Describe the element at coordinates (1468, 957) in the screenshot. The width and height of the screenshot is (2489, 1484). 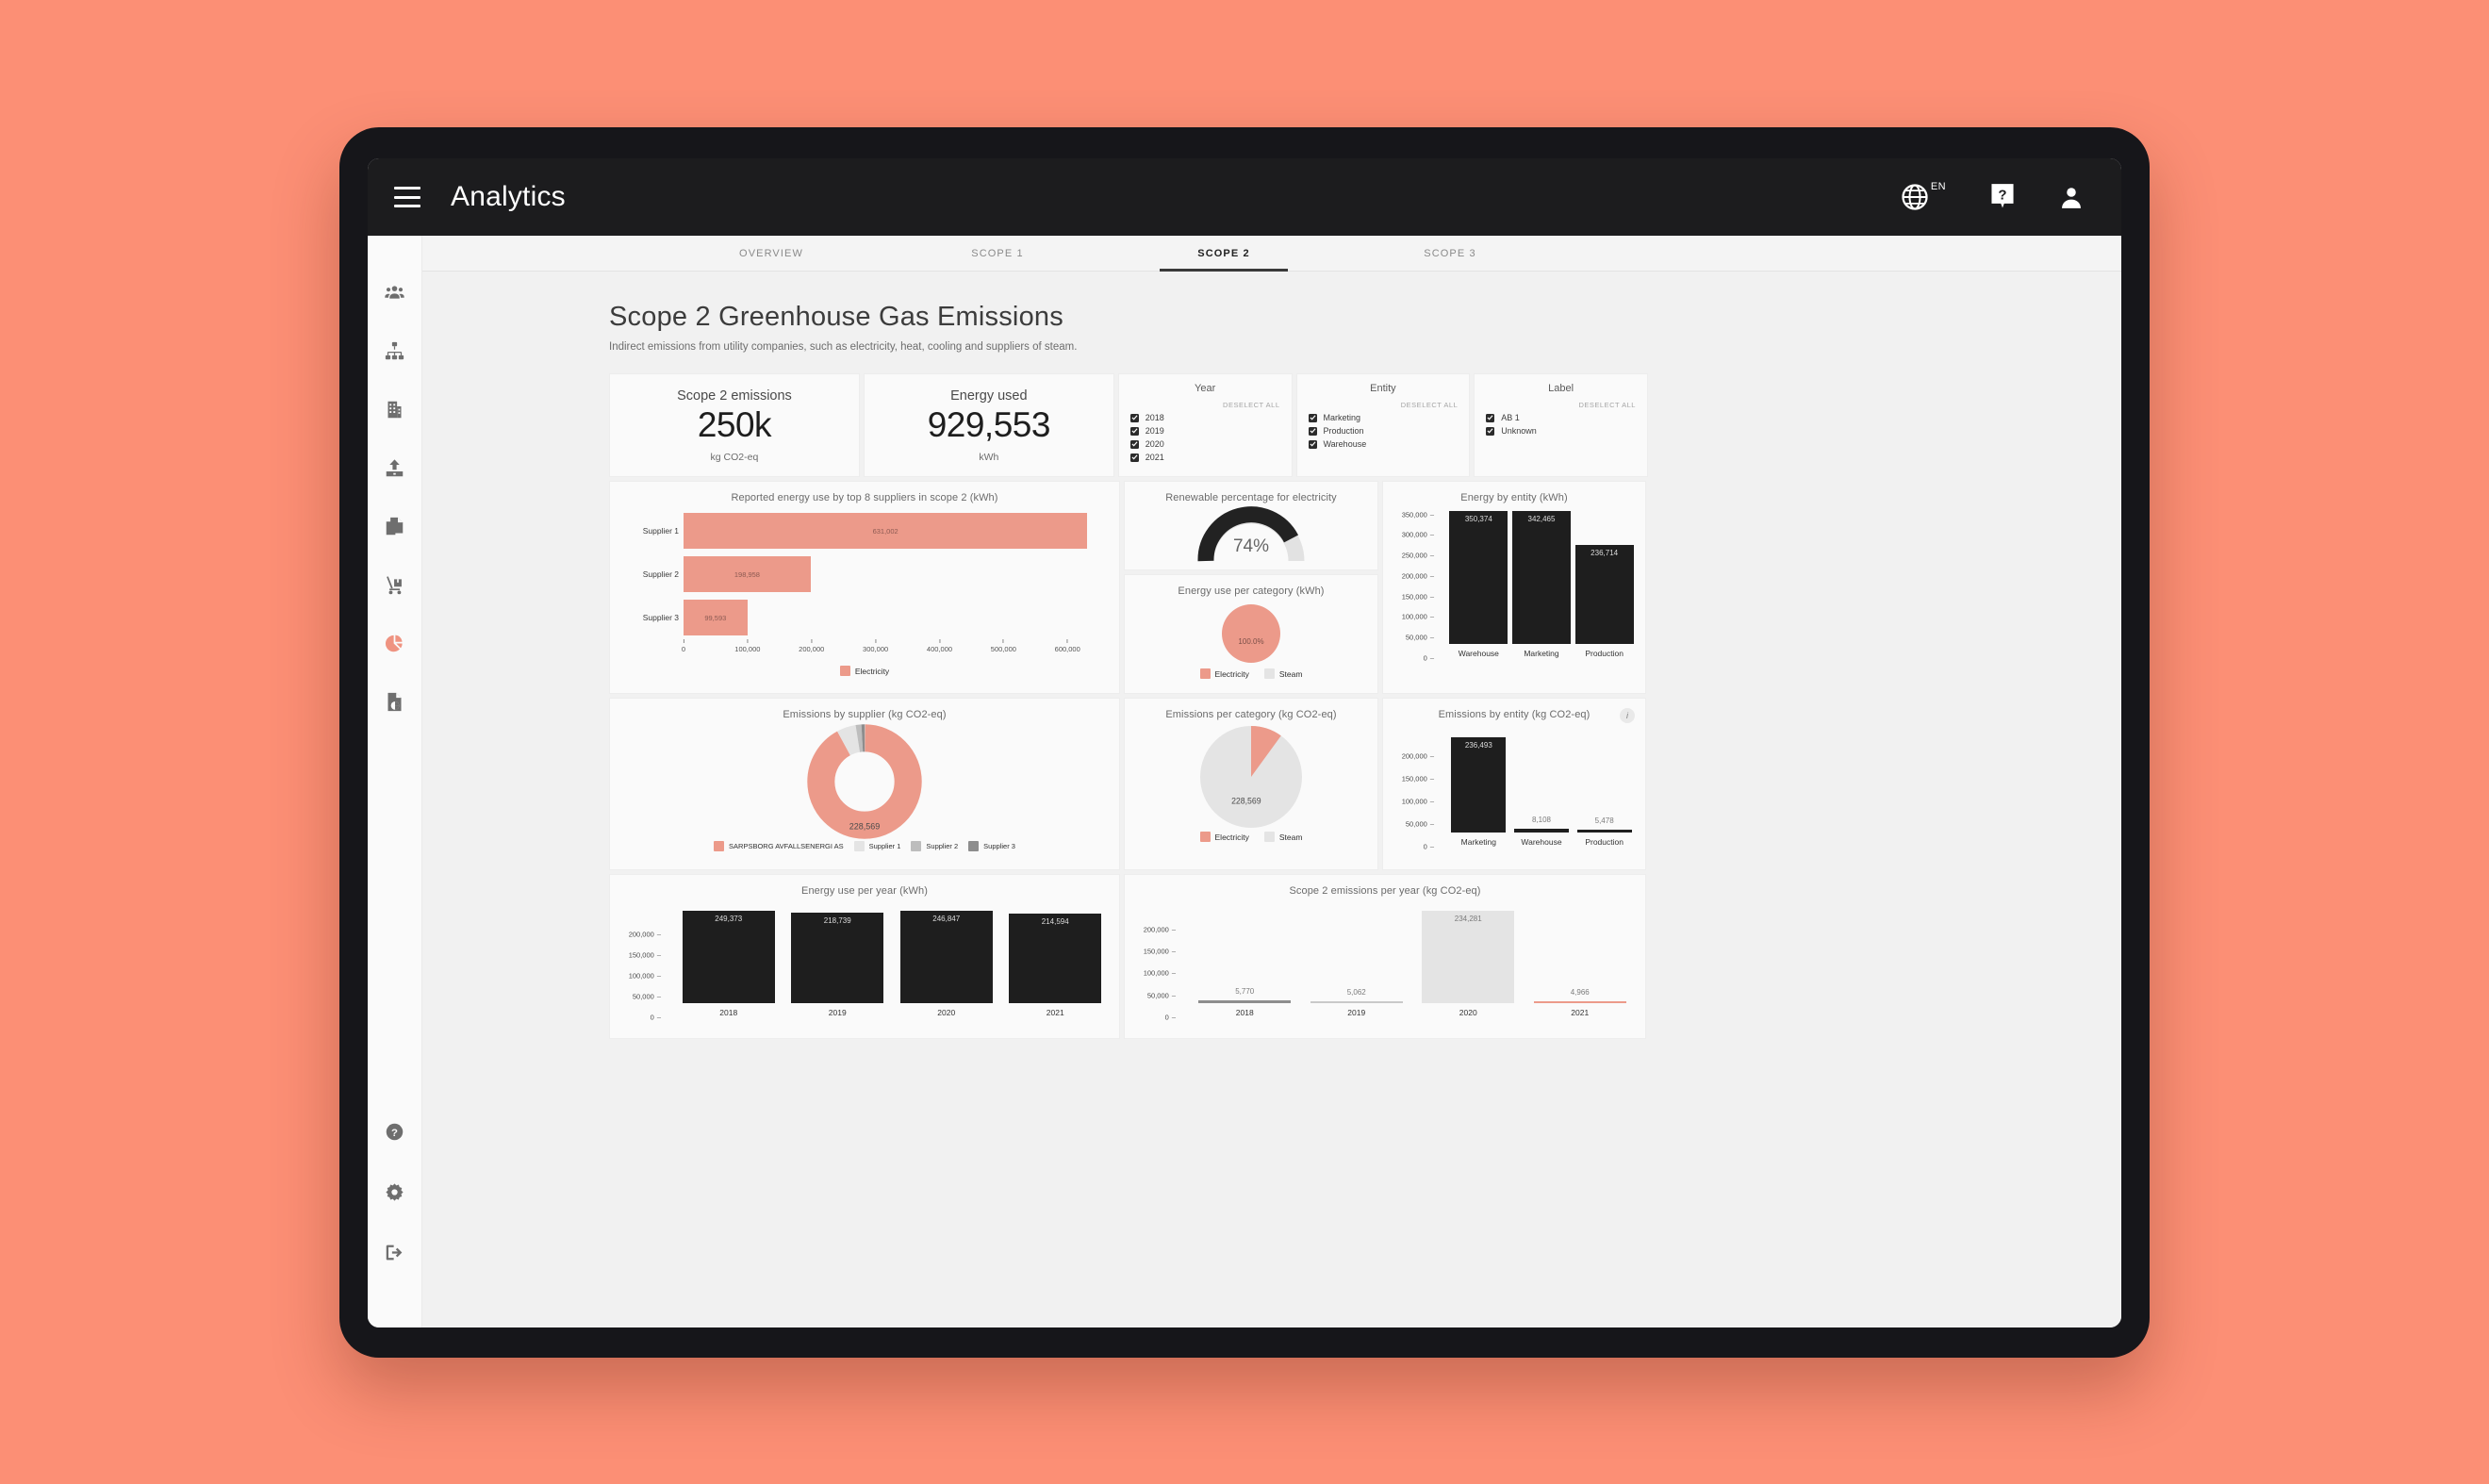
I see `bar: 234,281` at that location.